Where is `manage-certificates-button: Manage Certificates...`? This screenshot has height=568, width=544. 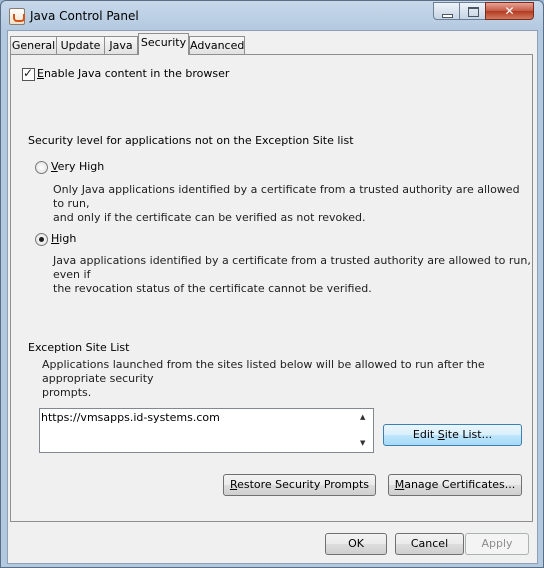
manage-certificates-button: Manage Certificates... is located at coordinates (455, 485).